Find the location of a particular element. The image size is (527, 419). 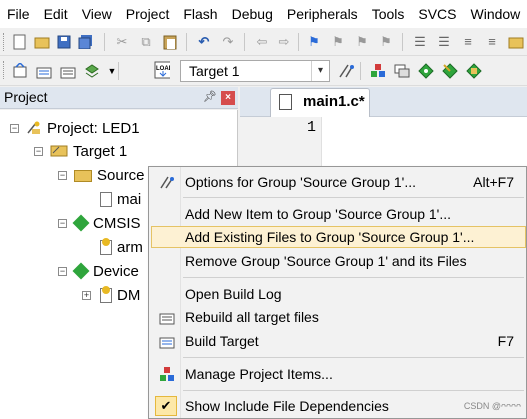

options-icon is located at coordinates (167, 182).